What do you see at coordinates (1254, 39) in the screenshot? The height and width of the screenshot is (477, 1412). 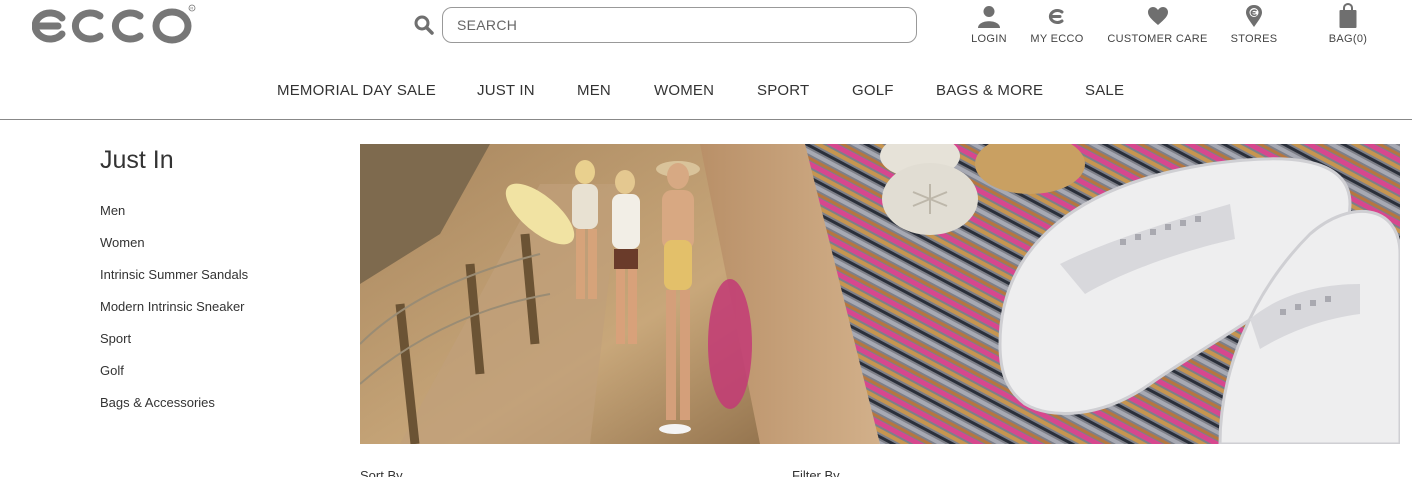 I see `stores-label: STORES` at bounding box center [1254, 39].